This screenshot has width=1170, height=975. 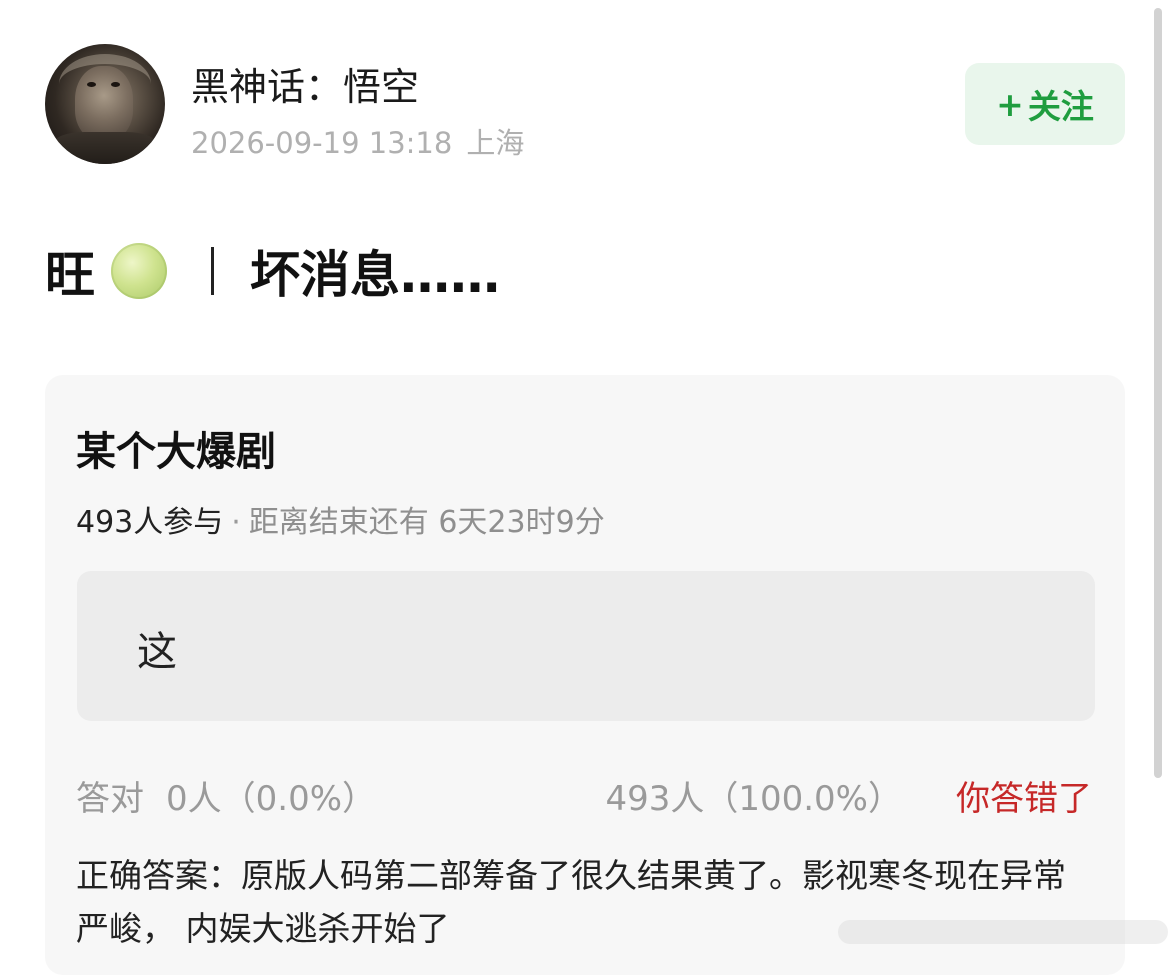 I want to click on wrong-answer-label: 你答错了, so click(x=1024, y=799).